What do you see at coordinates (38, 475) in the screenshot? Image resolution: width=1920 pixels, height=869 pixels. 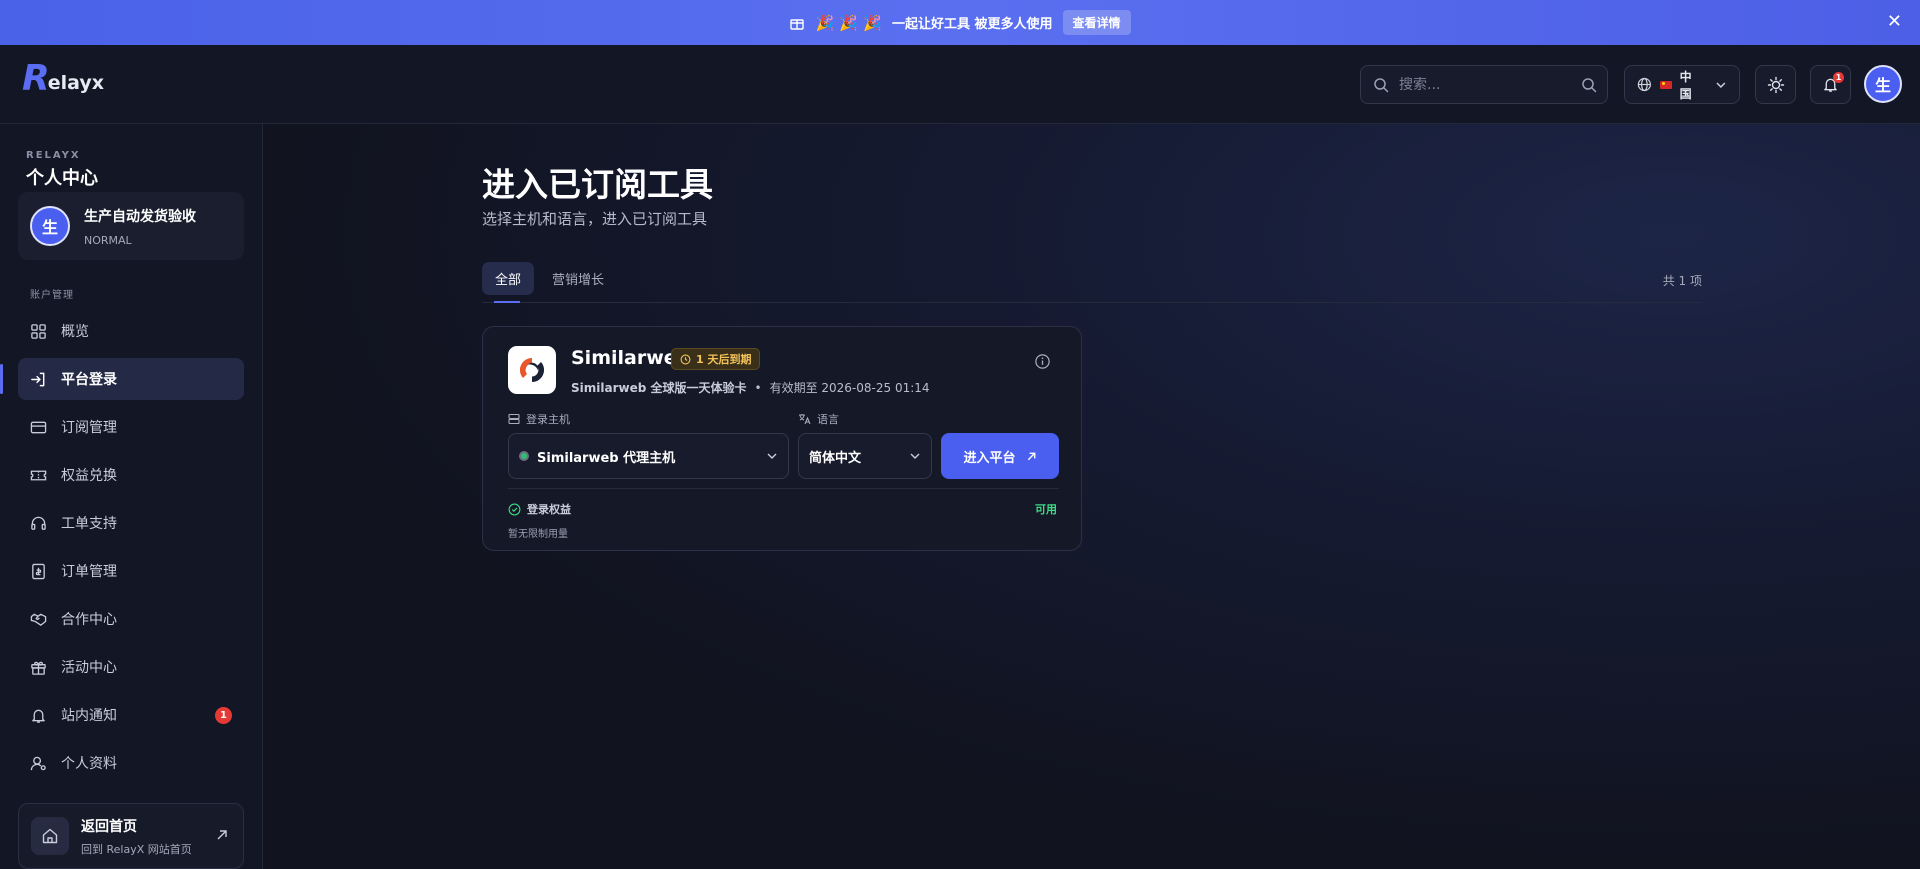 I see `ticket-icon` at bounding box center [38, 475].